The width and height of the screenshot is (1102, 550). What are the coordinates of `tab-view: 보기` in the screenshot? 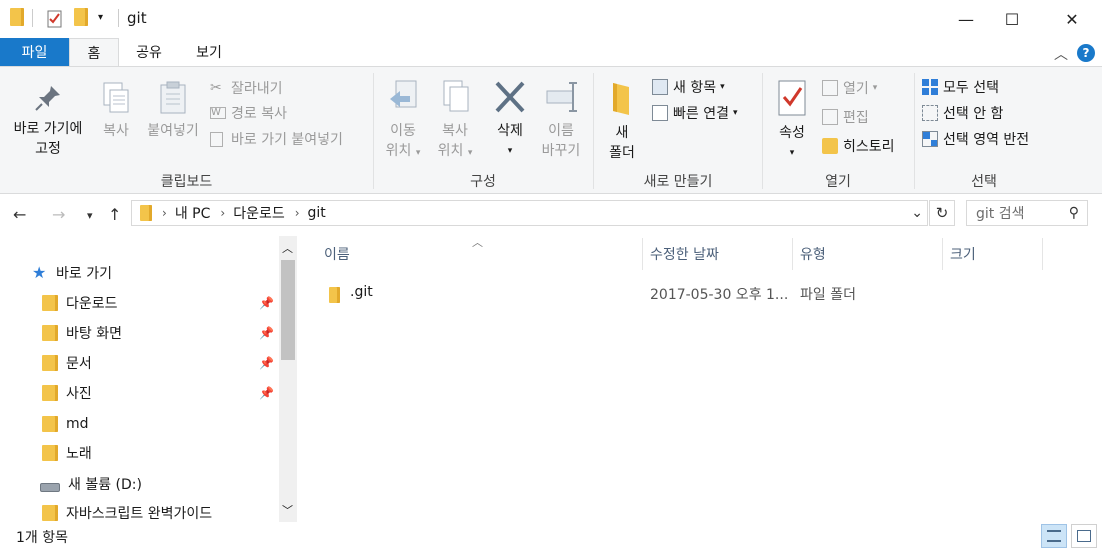 It's located at (209, 52).